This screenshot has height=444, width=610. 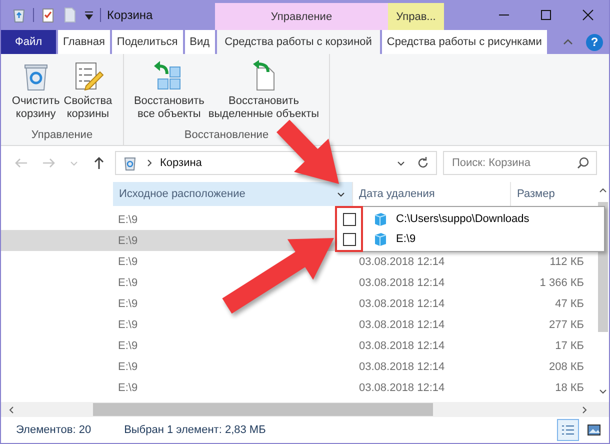 I want to click on address-path: Корзина, so click(x=181, y=163).